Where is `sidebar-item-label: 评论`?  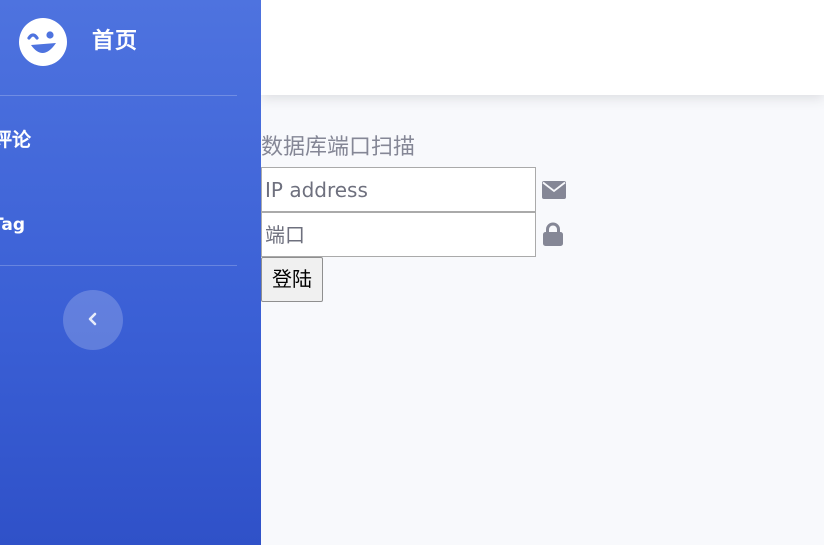 sidebar-item-label: 评论 is located at coordinates (16, 140).